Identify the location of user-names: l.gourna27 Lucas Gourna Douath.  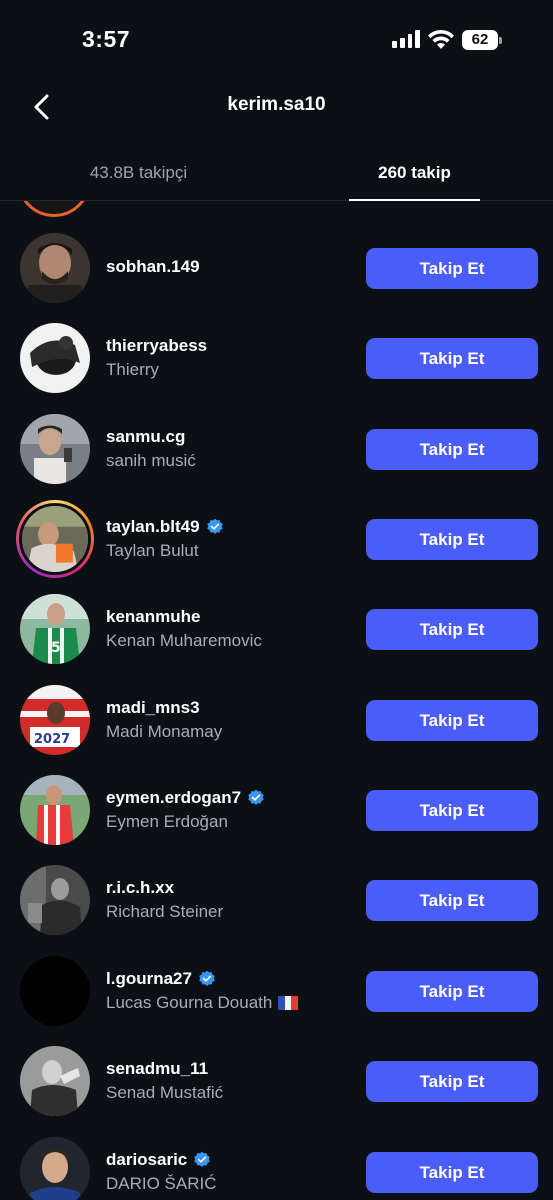
(231, 991).